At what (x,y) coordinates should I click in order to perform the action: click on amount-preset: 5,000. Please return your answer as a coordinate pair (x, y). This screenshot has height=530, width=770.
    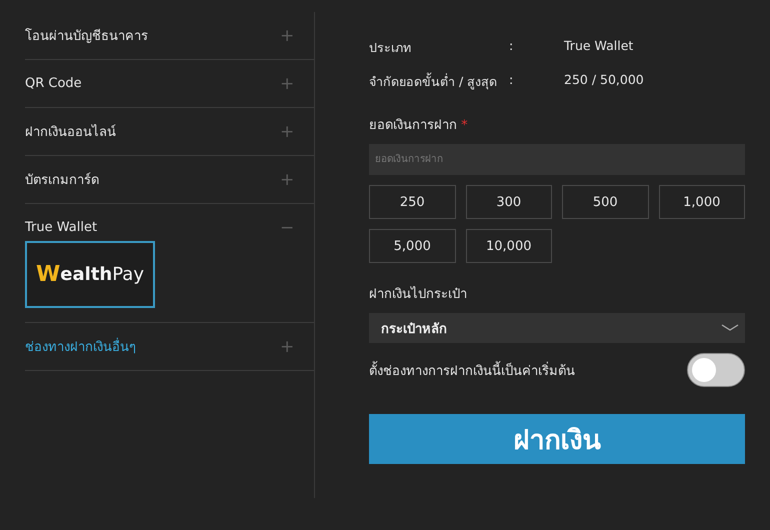
    Looking at the image, I should click on (412, 246).